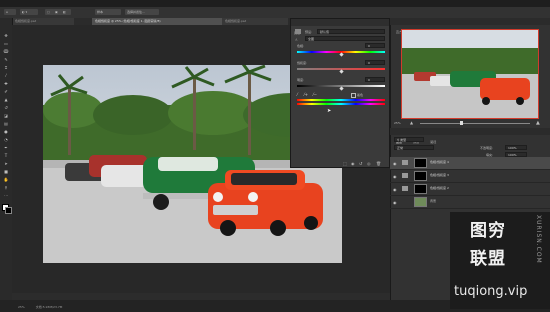  Describe the element at coordinates (6, 108) in the screenshot. I see `history-brush-icon: ↺` at that location.